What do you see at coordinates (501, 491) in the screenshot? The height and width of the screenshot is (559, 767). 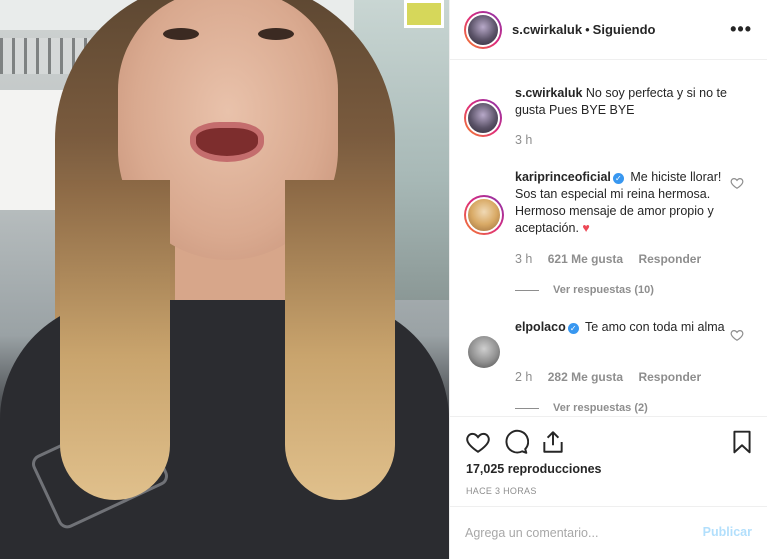 I see `post-timestamp: HACE 3 HORAS` at bounding box center [501, 491].